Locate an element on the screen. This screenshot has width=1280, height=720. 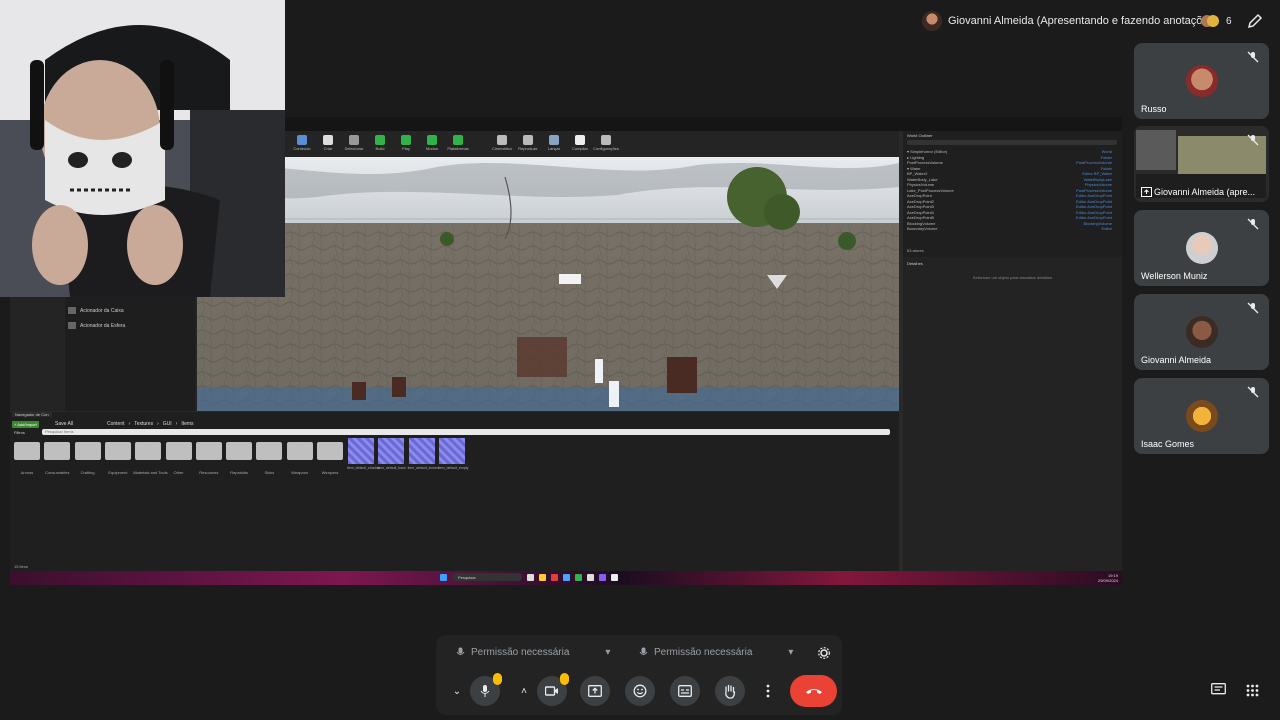
texture-asset: item_default_empty is located at coordinates (453, 454).